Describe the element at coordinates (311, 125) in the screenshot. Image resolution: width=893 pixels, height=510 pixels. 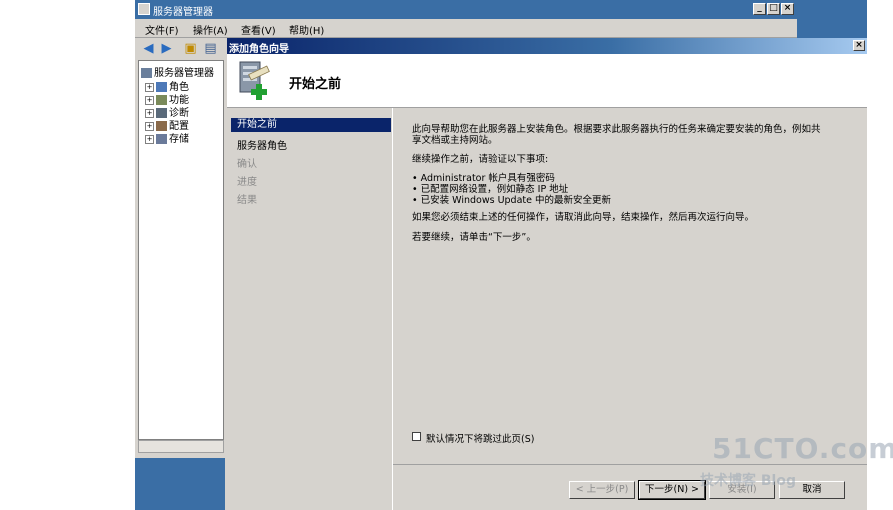
I see `nav-item-before-you-begin: 开始之前` at that location.